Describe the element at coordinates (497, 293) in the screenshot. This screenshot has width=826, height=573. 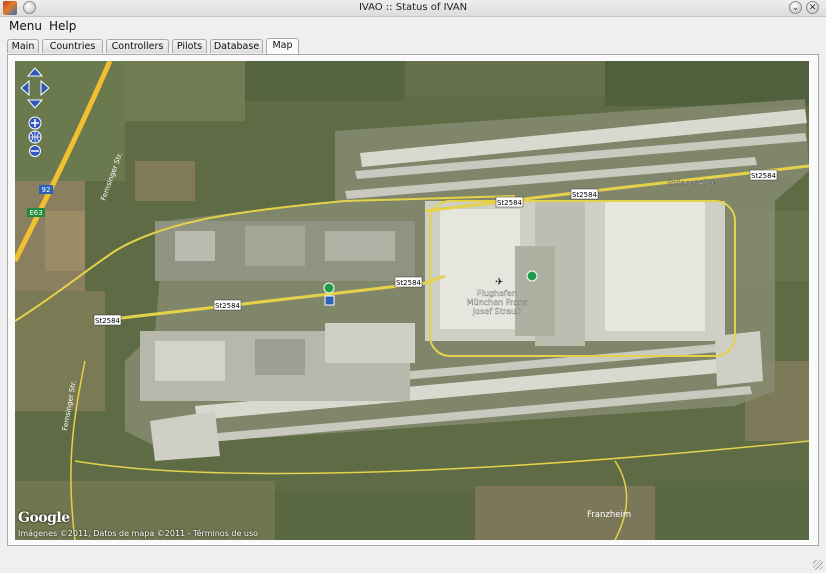
I see `airport-label-line-1: Flughafen` at that location.